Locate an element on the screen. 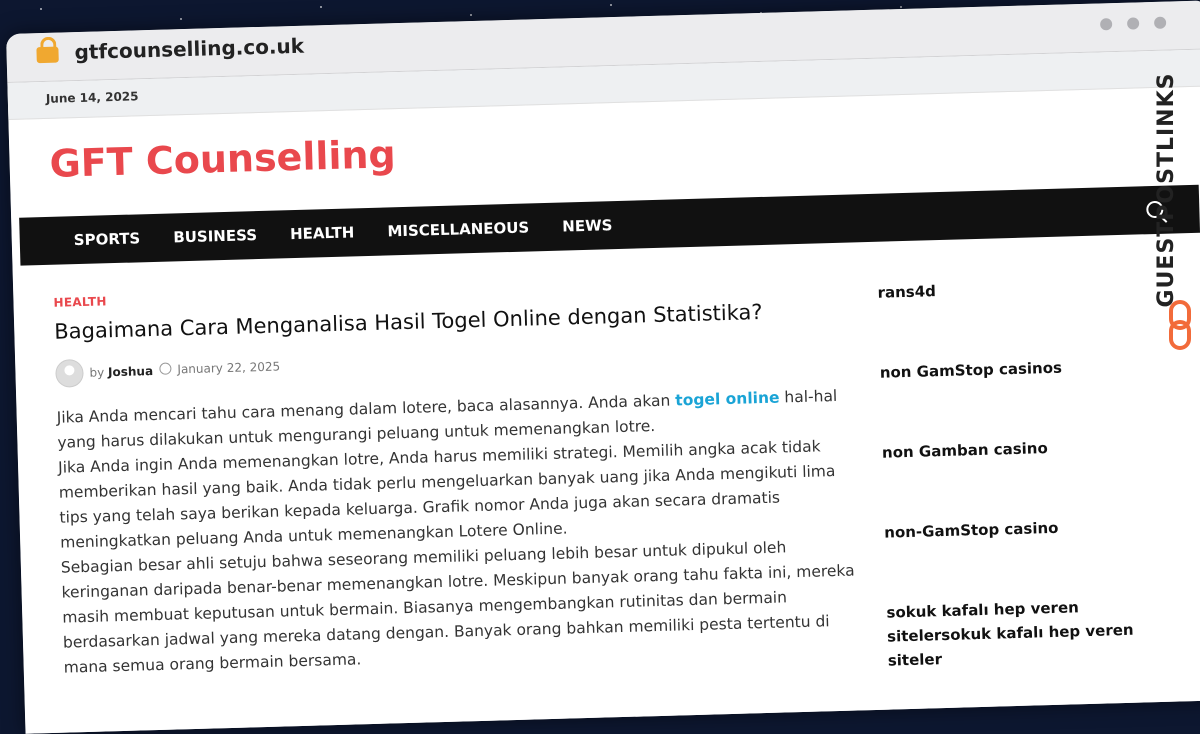  nav-item-business: BUSINESS is located at coordinates (215, 236).